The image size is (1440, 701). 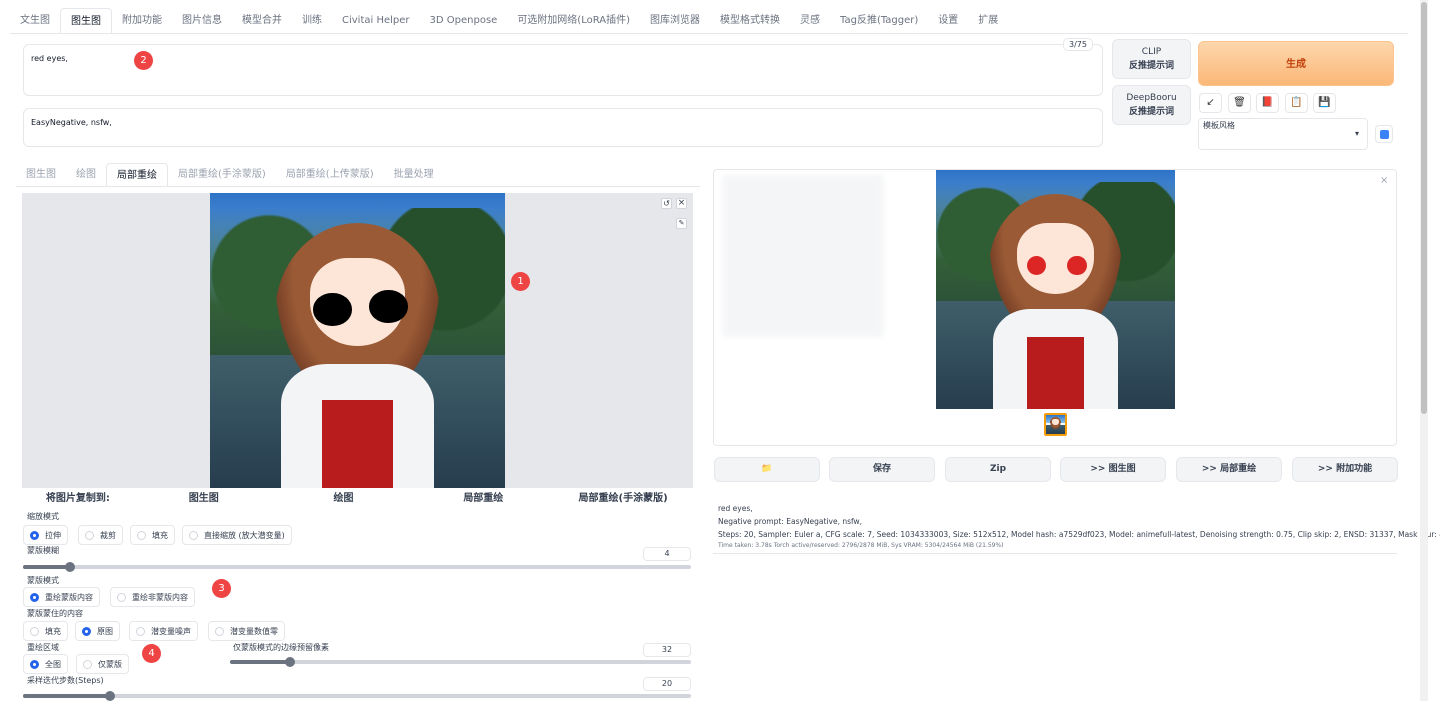 I want to click on masked-content-label: 蒙版蒙住的内容, so click(x=55, y=613).